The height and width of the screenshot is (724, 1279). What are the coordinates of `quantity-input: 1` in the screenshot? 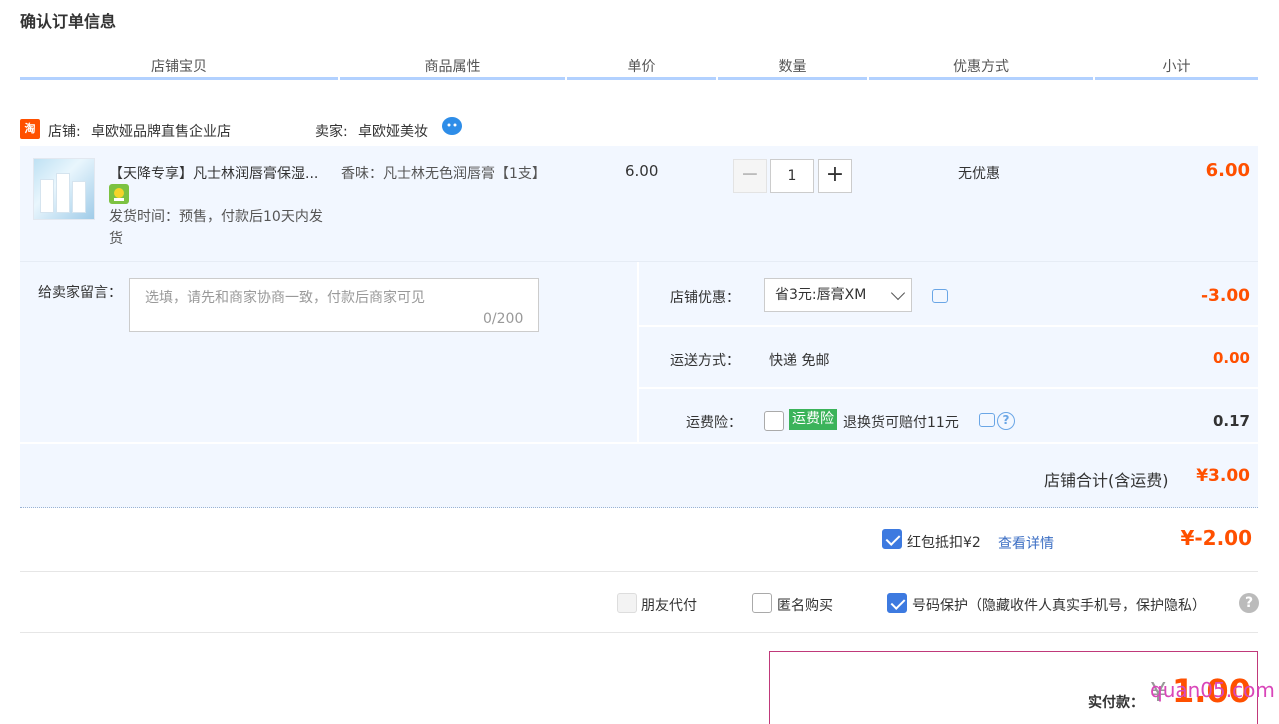 It's located at (792, 176).